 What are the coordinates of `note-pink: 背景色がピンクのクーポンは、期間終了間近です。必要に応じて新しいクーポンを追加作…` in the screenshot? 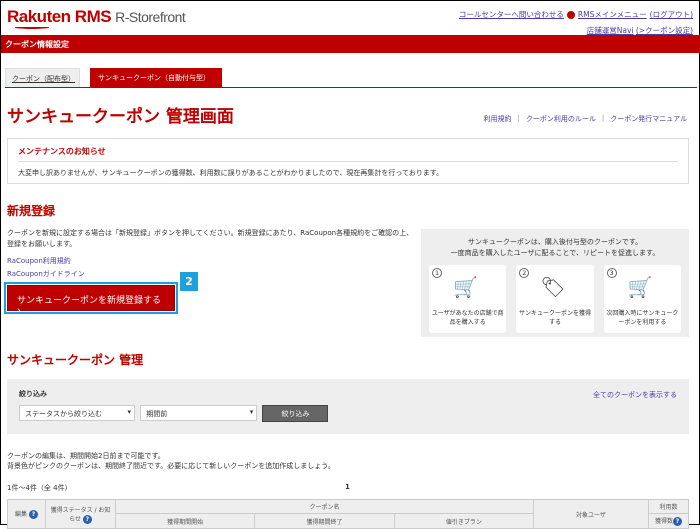 It's located at (171, 466).